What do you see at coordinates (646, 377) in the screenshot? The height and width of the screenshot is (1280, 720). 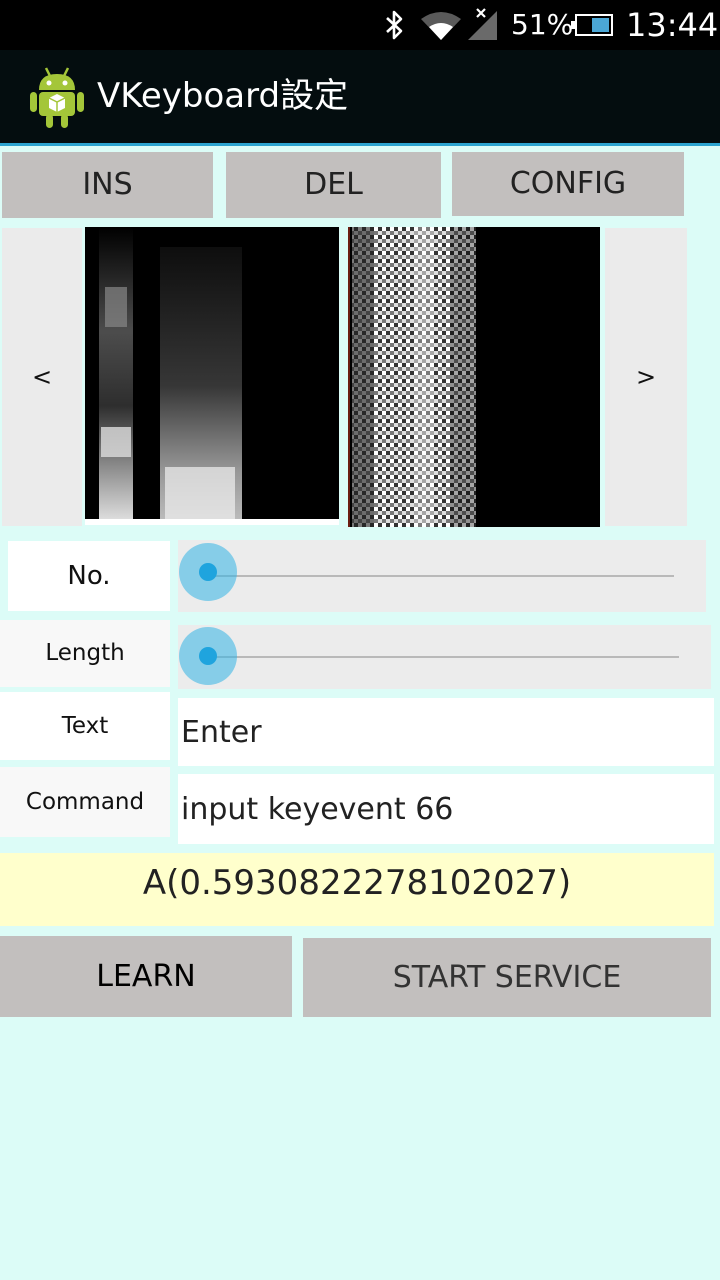 I see `next-button: >` at bounding box center [646, 377].